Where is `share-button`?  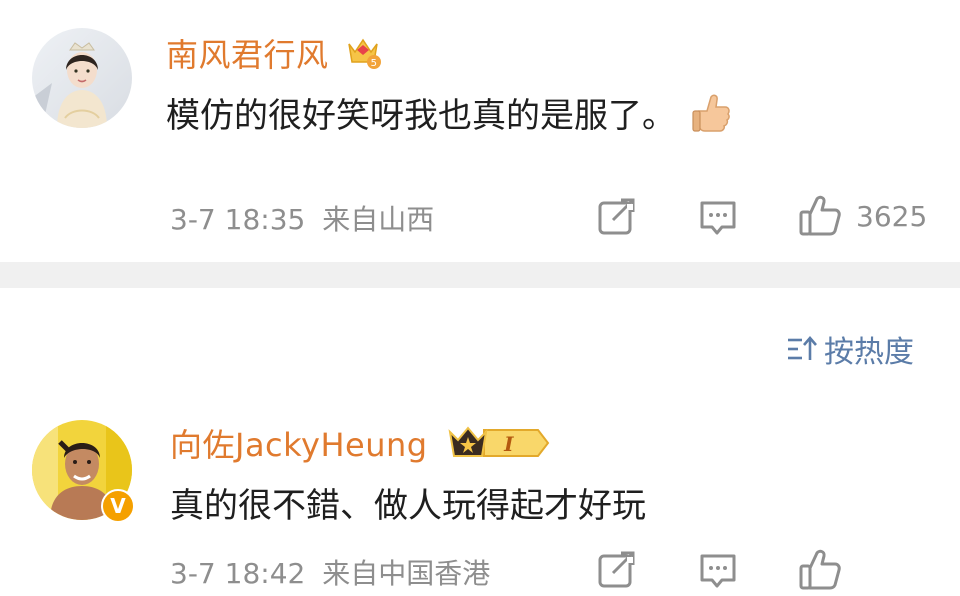
share-button is located at coordinates (617, 572).